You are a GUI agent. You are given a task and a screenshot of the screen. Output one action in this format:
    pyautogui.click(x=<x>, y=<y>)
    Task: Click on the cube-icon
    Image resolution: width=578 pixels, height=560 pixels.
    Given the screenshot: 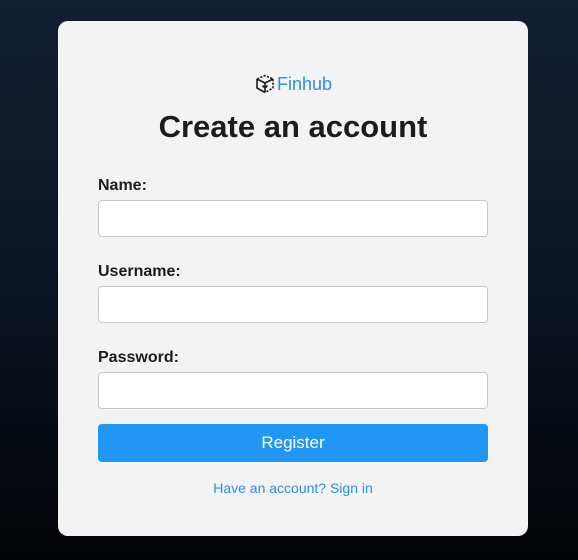 What is the action you would take?
    pyautogui.click(x=265, y=84)
    